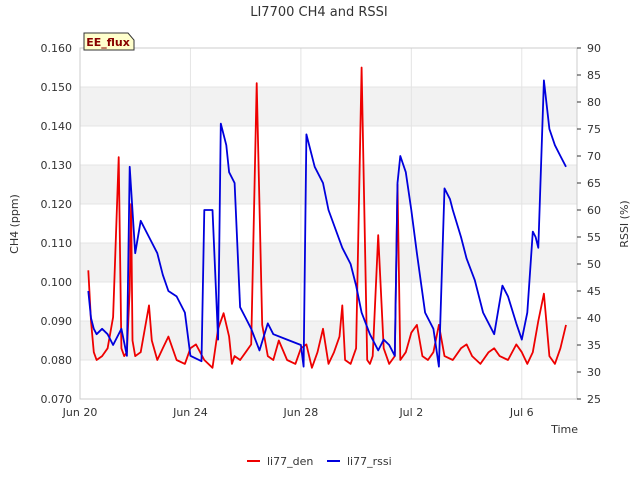  I want to click on y-tick-right-label: 60, so click(594, 210).